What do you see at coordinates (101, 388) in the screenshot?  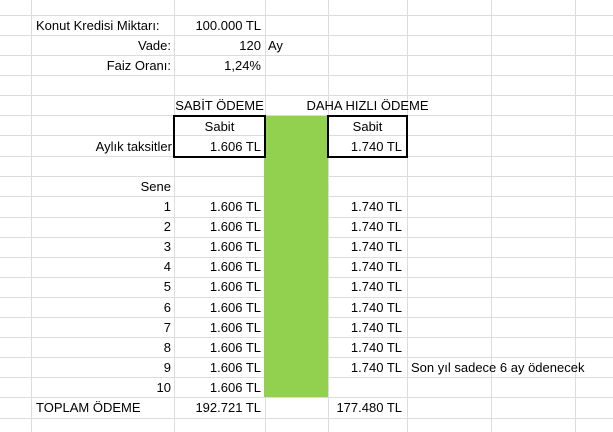 I see `year-number: 10` at bounding box center [101, 388].